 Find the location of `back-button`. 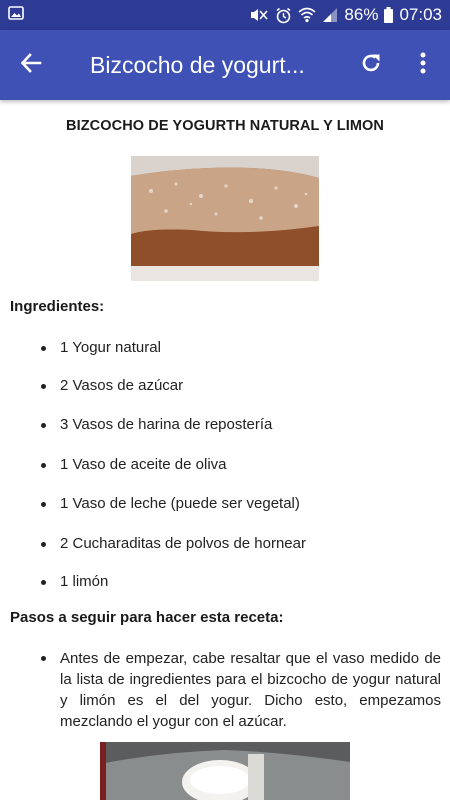

back-button is located at coordinates (31, 65).